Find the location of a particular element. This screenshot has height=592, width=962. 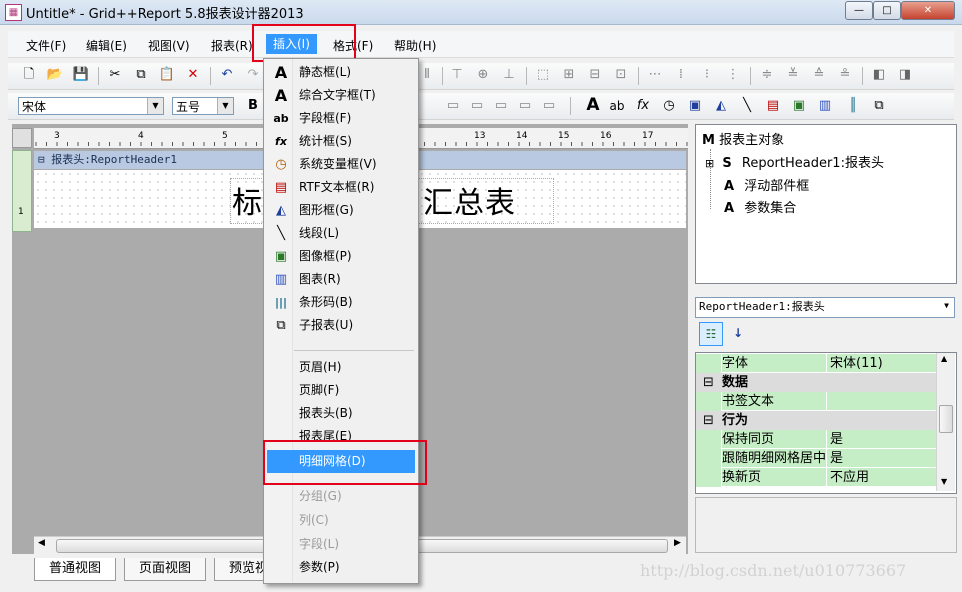

field-box-icon: ab is located at coordinates (617, 106).